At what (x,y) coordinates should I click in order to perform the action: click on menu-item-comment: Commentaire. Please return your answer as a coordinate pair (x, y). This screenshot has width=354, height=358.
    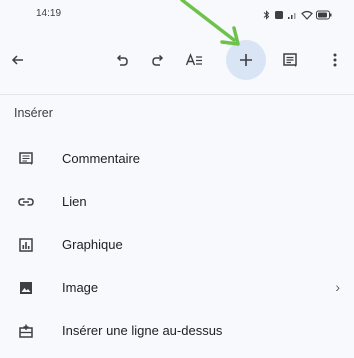
    Looking at the image, I should click on (177, 159).